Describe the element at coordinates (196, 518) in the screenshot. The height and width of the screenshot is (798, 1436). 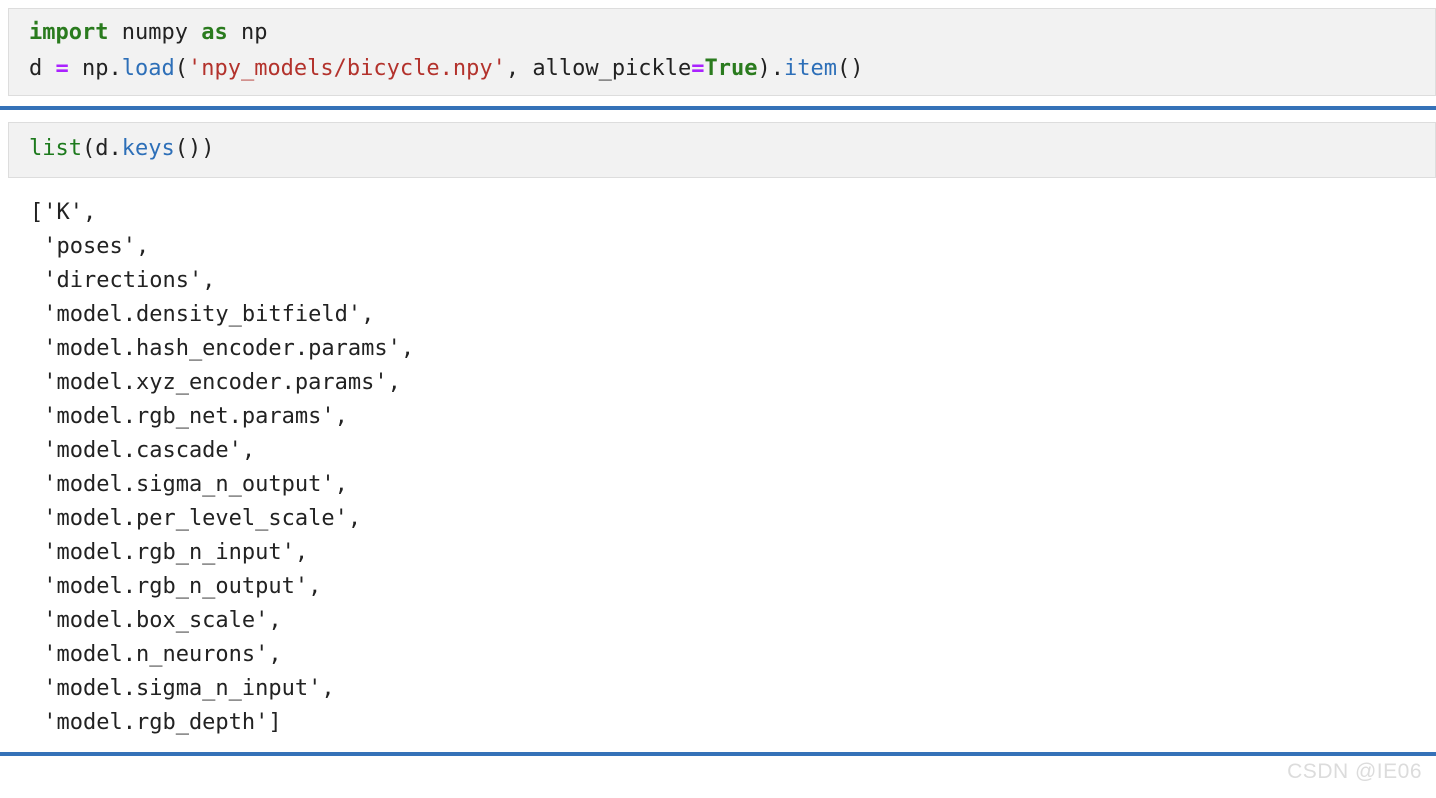
I see `output-line: 'model.per_level_scale',` at that location.